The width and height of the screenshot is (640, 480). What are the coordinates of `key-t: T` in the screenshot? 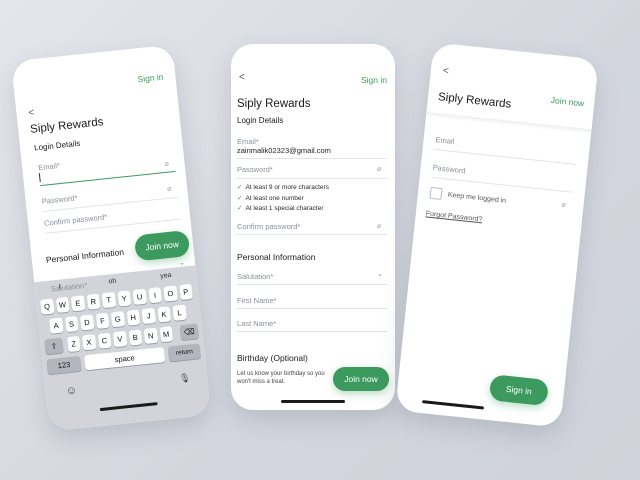 It's located at (108, 300).